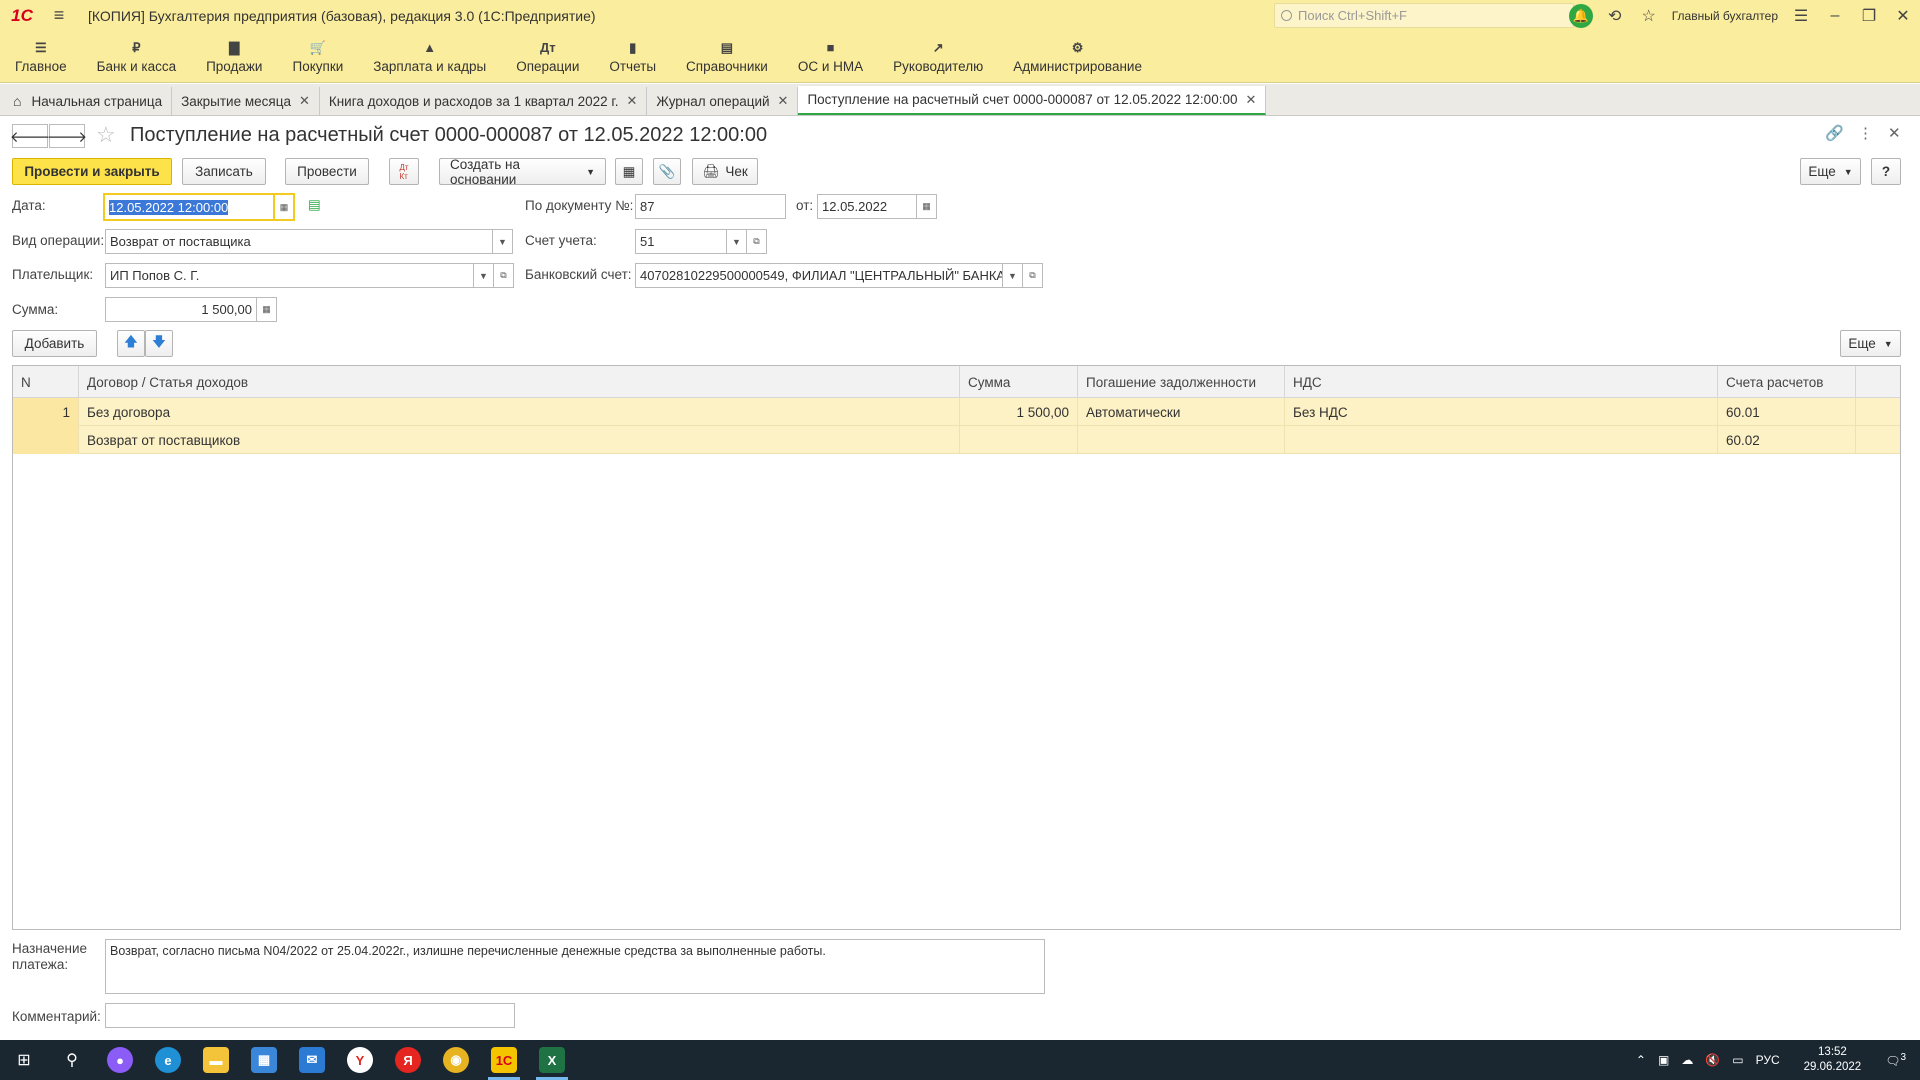 The height and width of the screenshot is (1080, 1920). I want to click on restore-icon: ❐, so click(1869, 15).